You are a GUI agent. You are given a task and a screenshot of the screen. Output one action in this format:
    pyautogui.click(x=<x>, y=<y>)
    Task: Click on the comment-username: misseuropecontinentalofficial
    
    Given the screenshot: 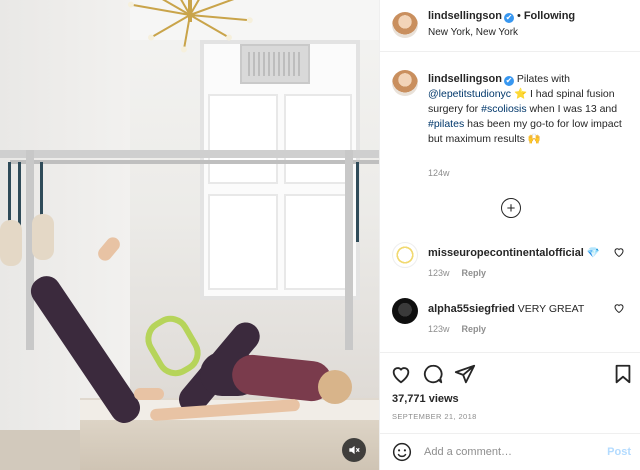 What is the action you would take?
    pyautogui.click(x=506, y=253)
    